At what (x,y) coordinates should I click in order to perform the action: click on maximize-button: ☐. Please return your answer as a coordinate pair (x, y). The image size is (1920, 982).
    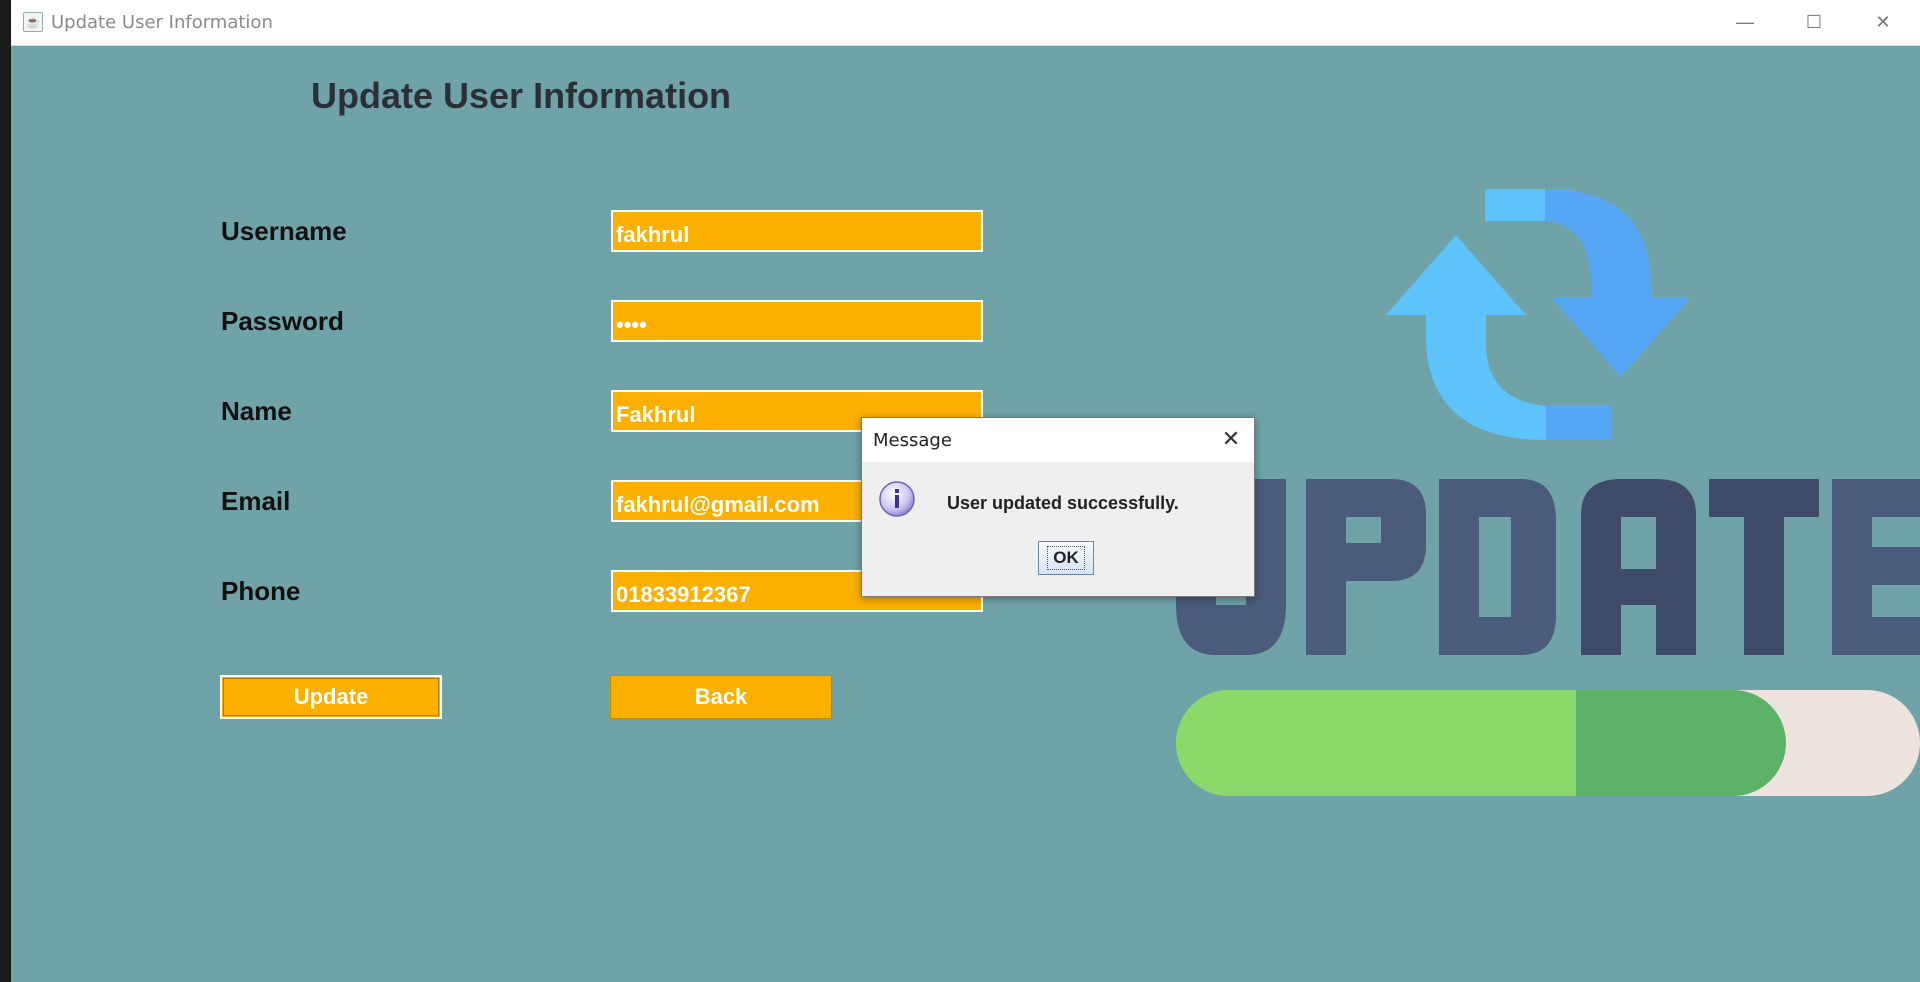
    Looking at the image, I should click on (1814, 22).